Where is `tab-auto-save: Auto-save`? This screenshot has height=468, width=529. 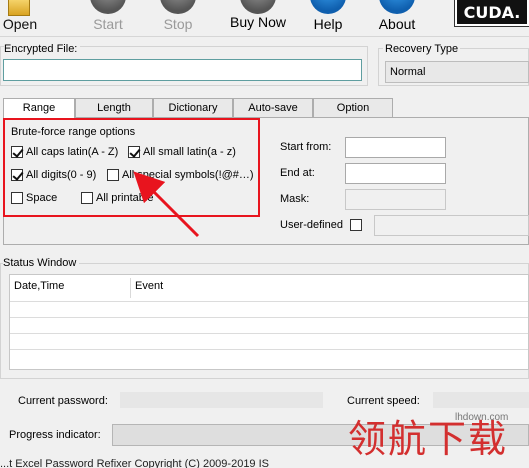 tab-auto-save: Auto-save is located at coordinates (273, 107).